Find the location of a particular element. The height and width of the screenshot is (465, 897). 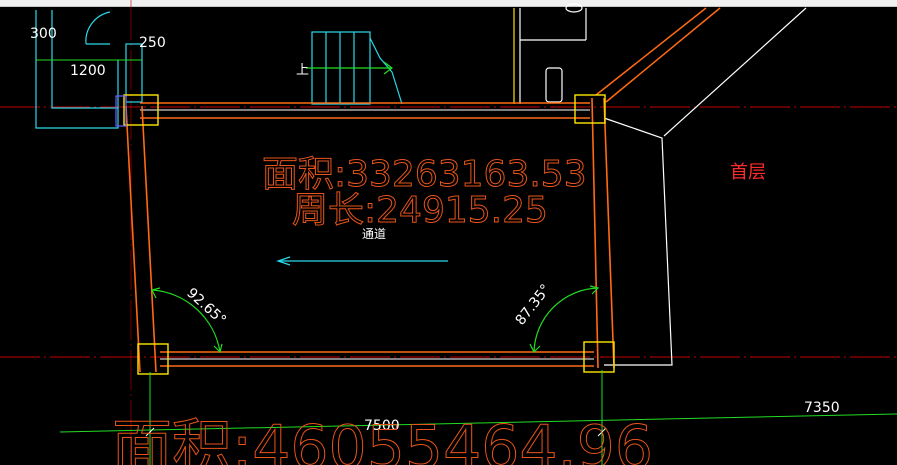

elevator-shaft is located at coordinates (550, 53).